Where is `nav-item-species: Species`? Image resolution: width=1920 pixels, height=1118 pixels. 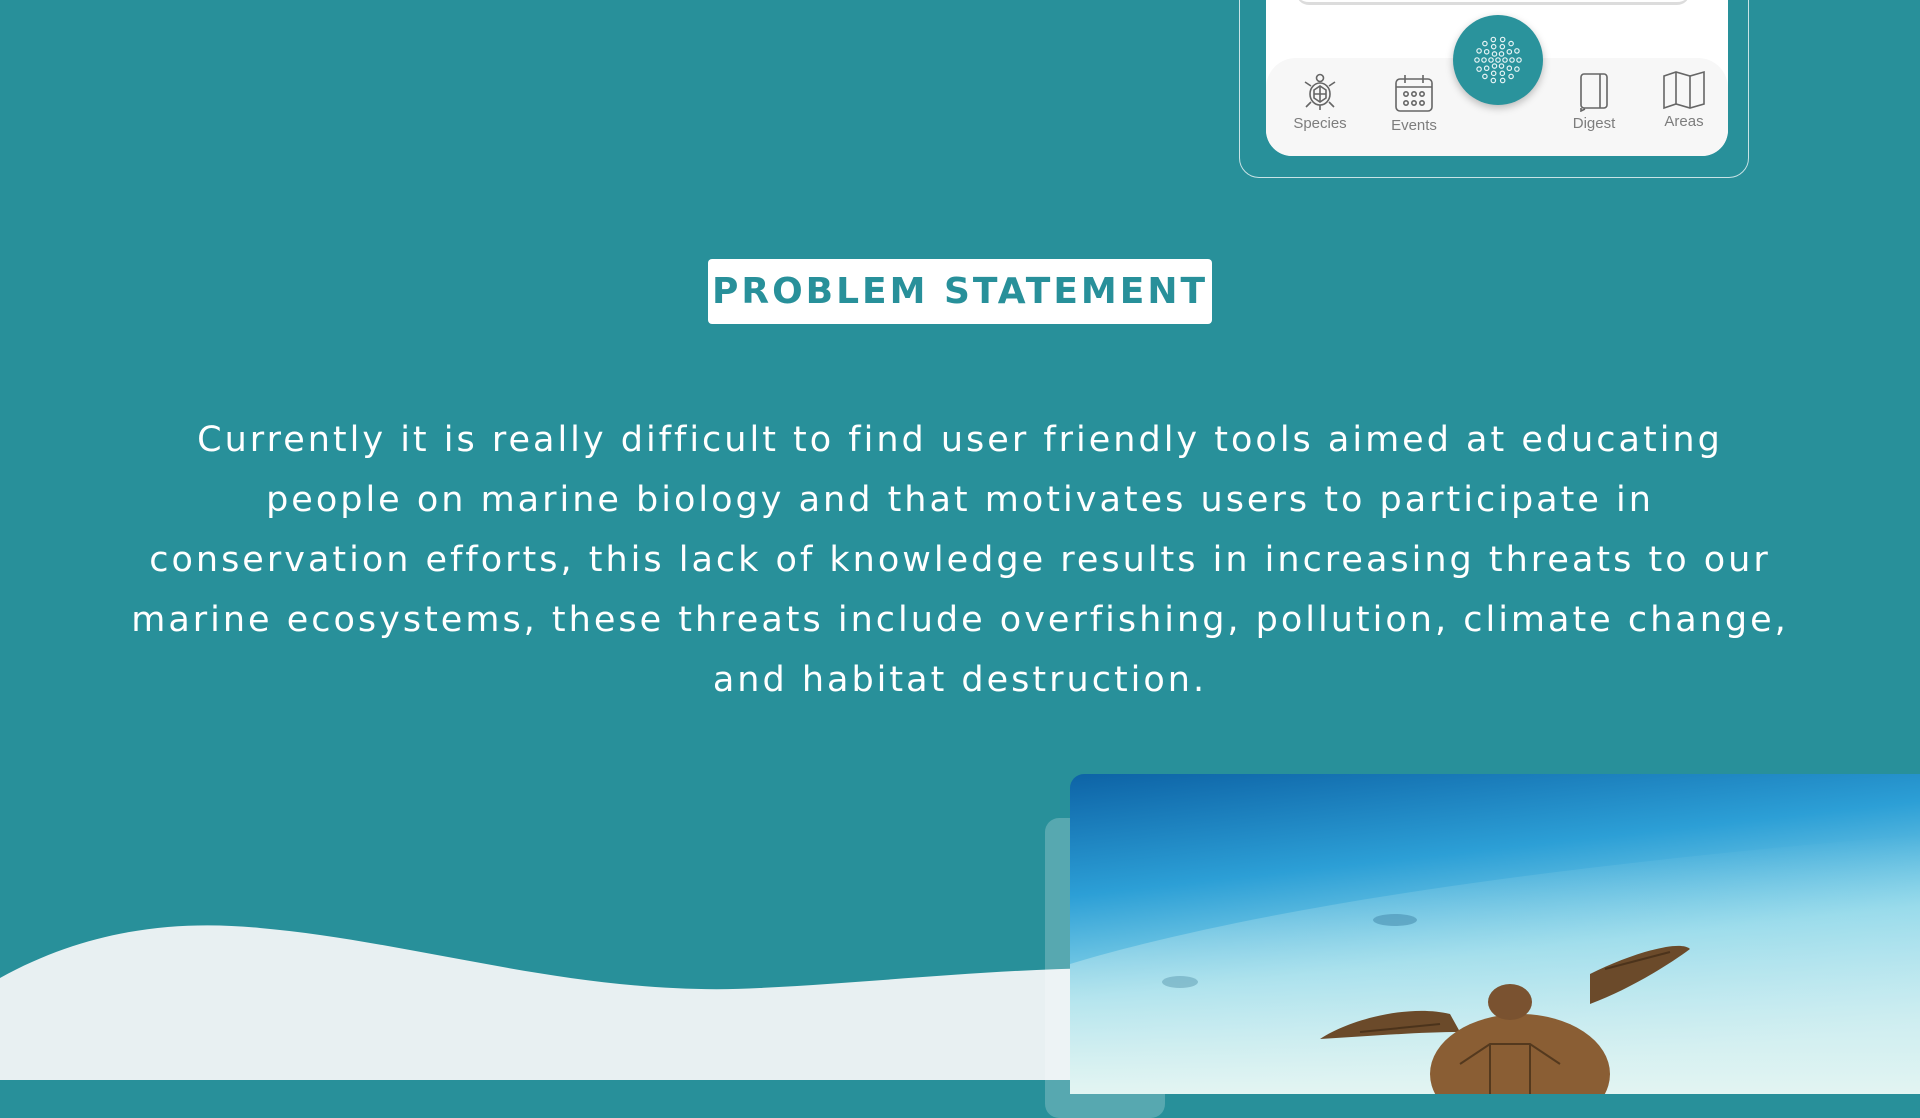
nav-item-species: Species is located at coordinates (1320, 102).